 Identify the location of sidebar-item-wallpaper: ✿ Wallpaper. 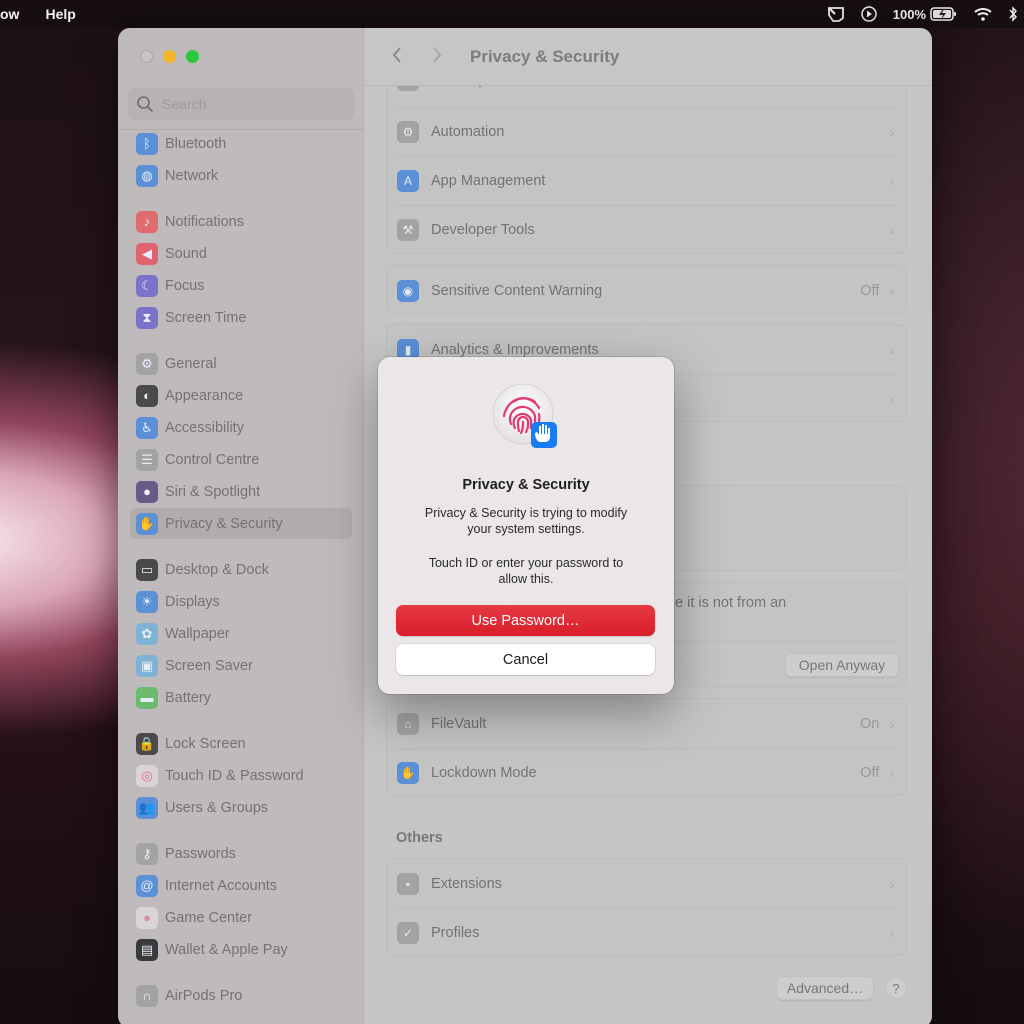
(241, 633).